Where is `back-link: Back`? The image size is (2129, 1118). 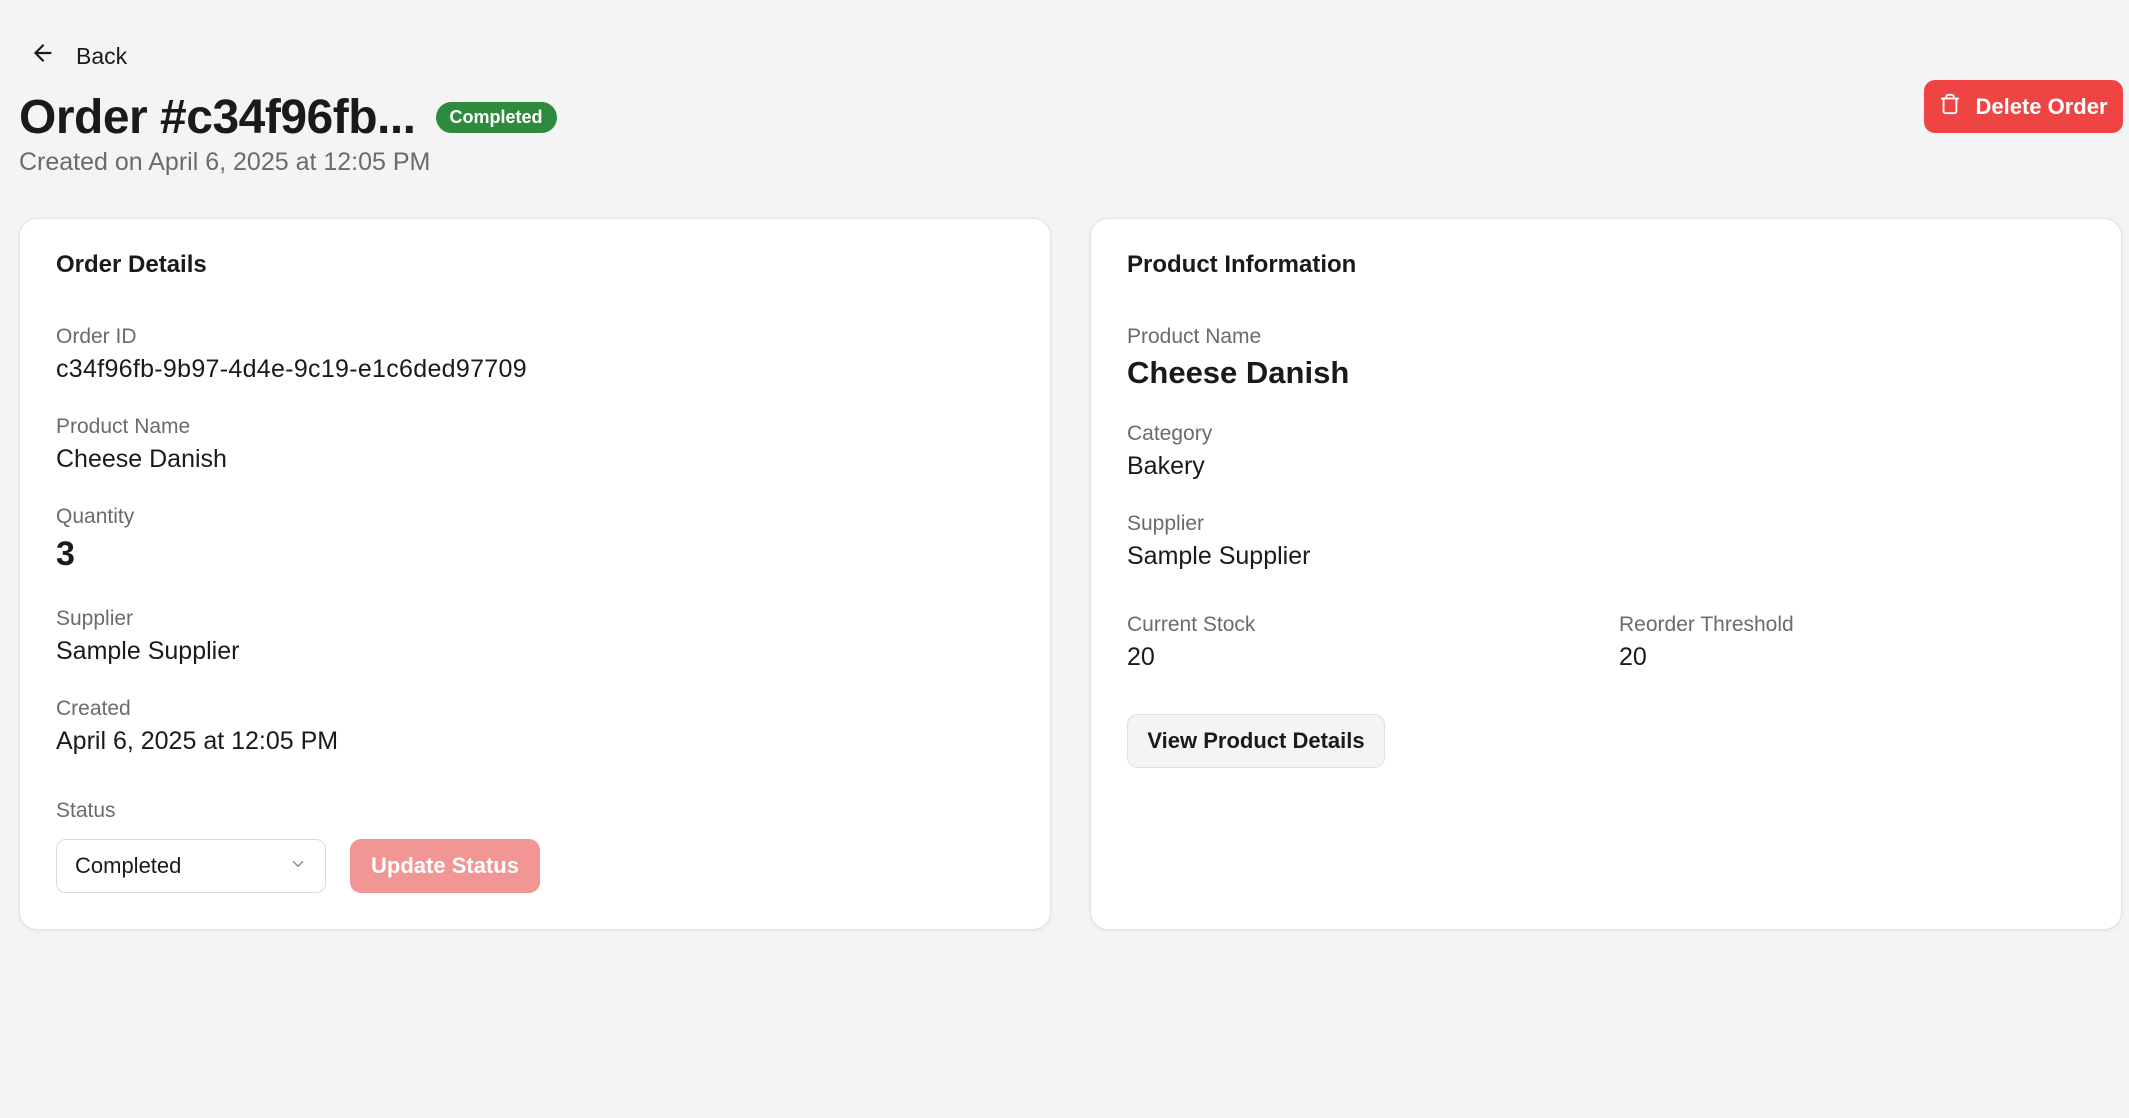
back-link: Back is located at coordinates (78, 56).